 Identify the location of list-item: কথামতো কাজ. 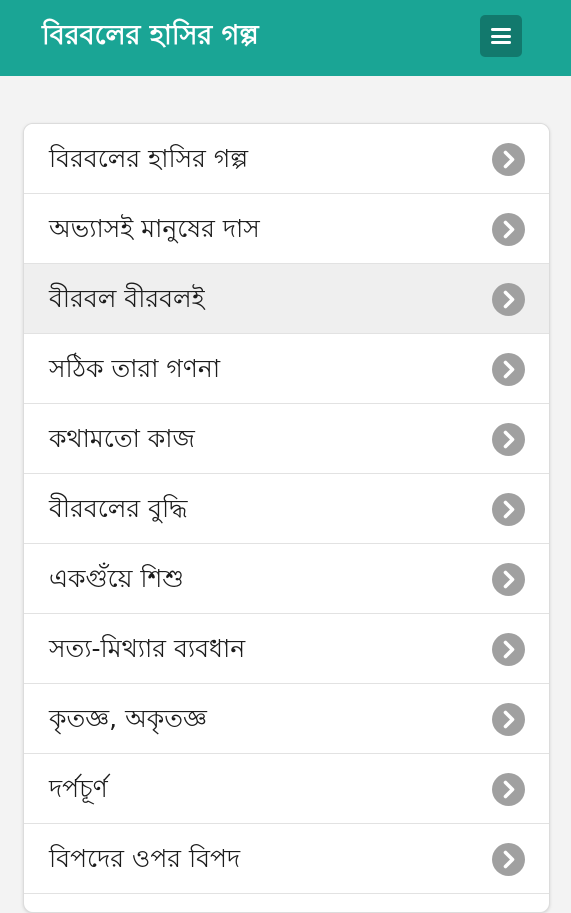
(286, 439).